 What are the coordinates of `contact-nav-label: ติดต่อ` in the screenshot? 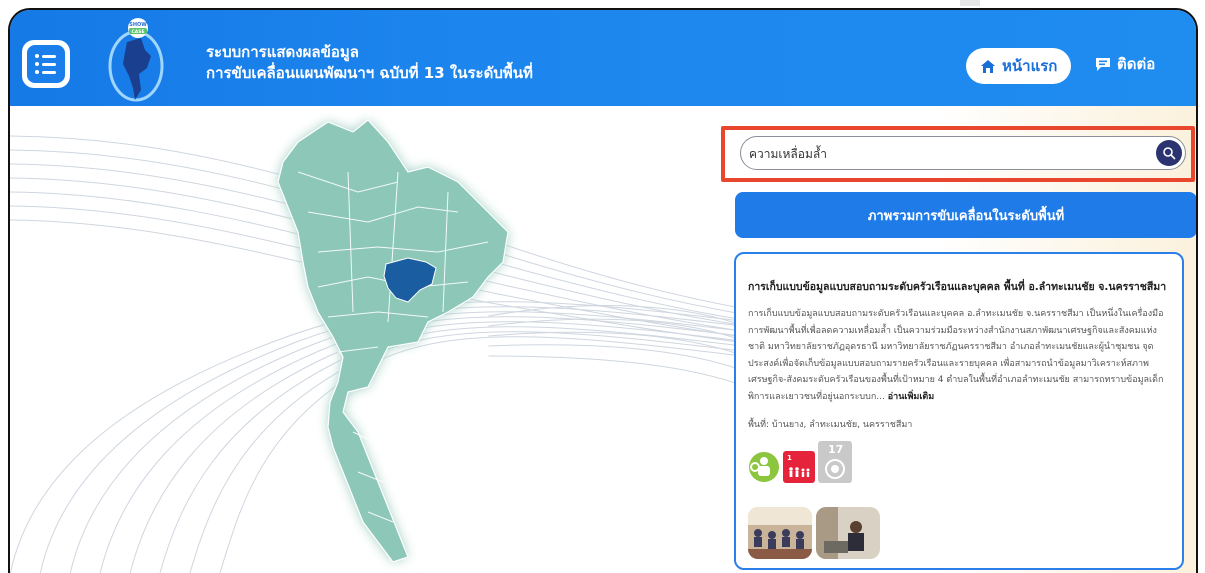 It's located at (1136, 64).